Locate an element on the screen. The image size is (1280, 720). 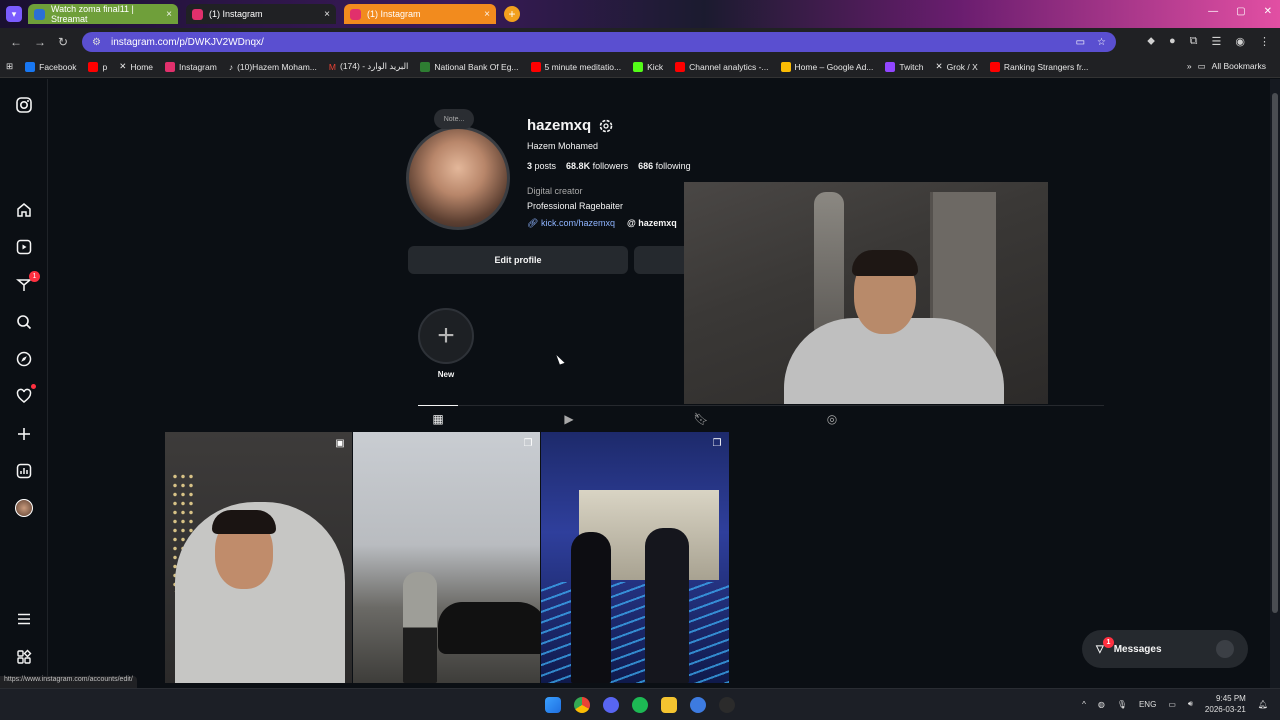
settings-gear-icon is located at coordinates (606, 126).